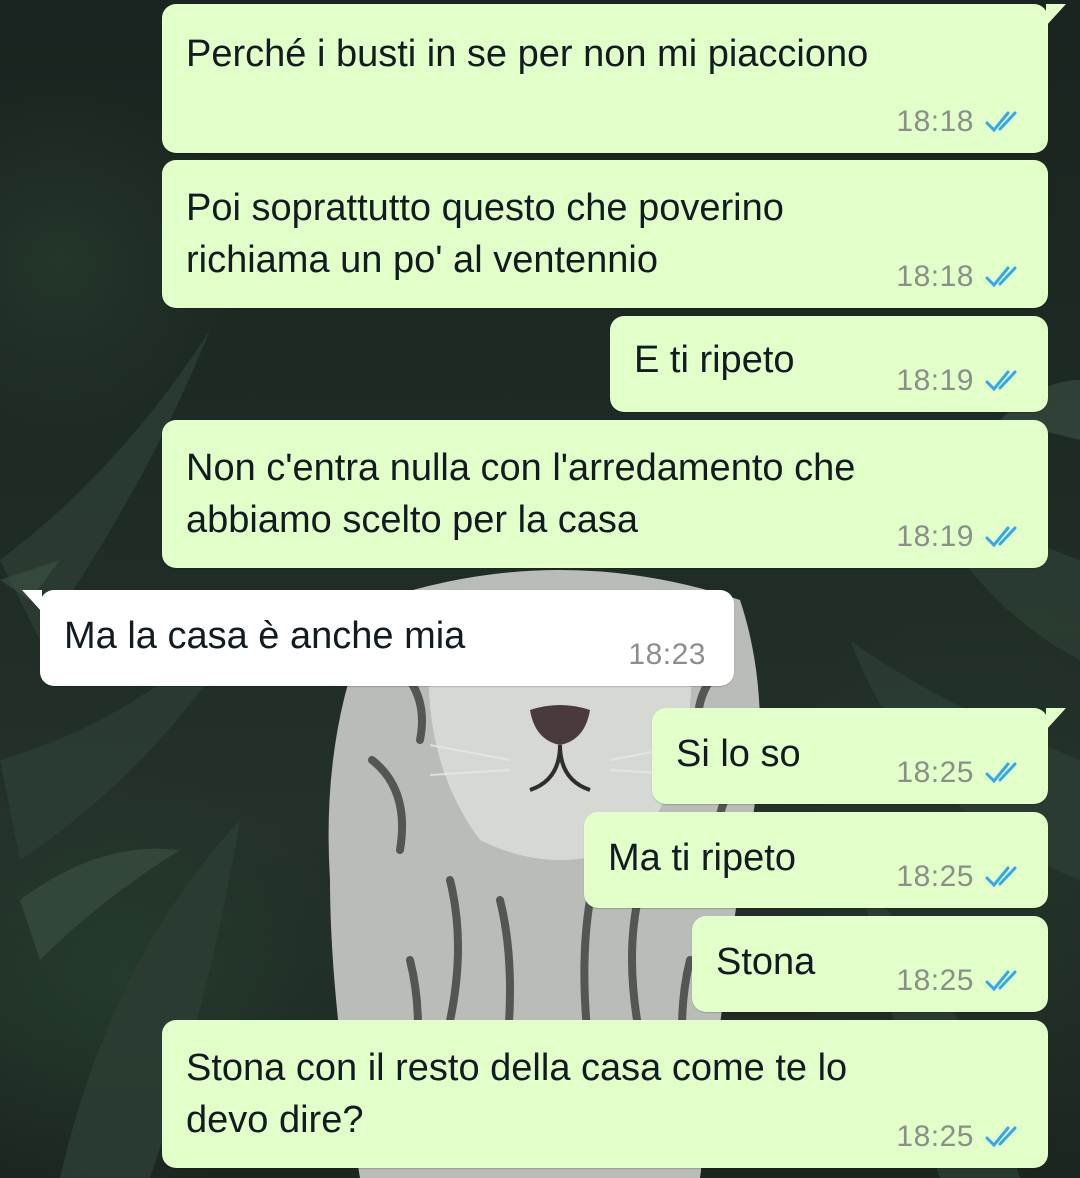  What do you see at coordinates (816, 860) in the screenshot?
I see `outgoing-message: Ma ti ripeto 18:25` at bounding box center [816, 860].